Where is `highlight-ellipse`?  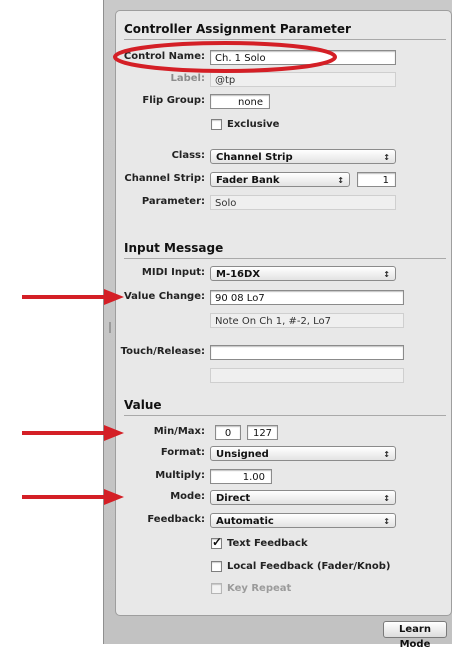 highlight-ellipse is located at coordinates (225, 57).